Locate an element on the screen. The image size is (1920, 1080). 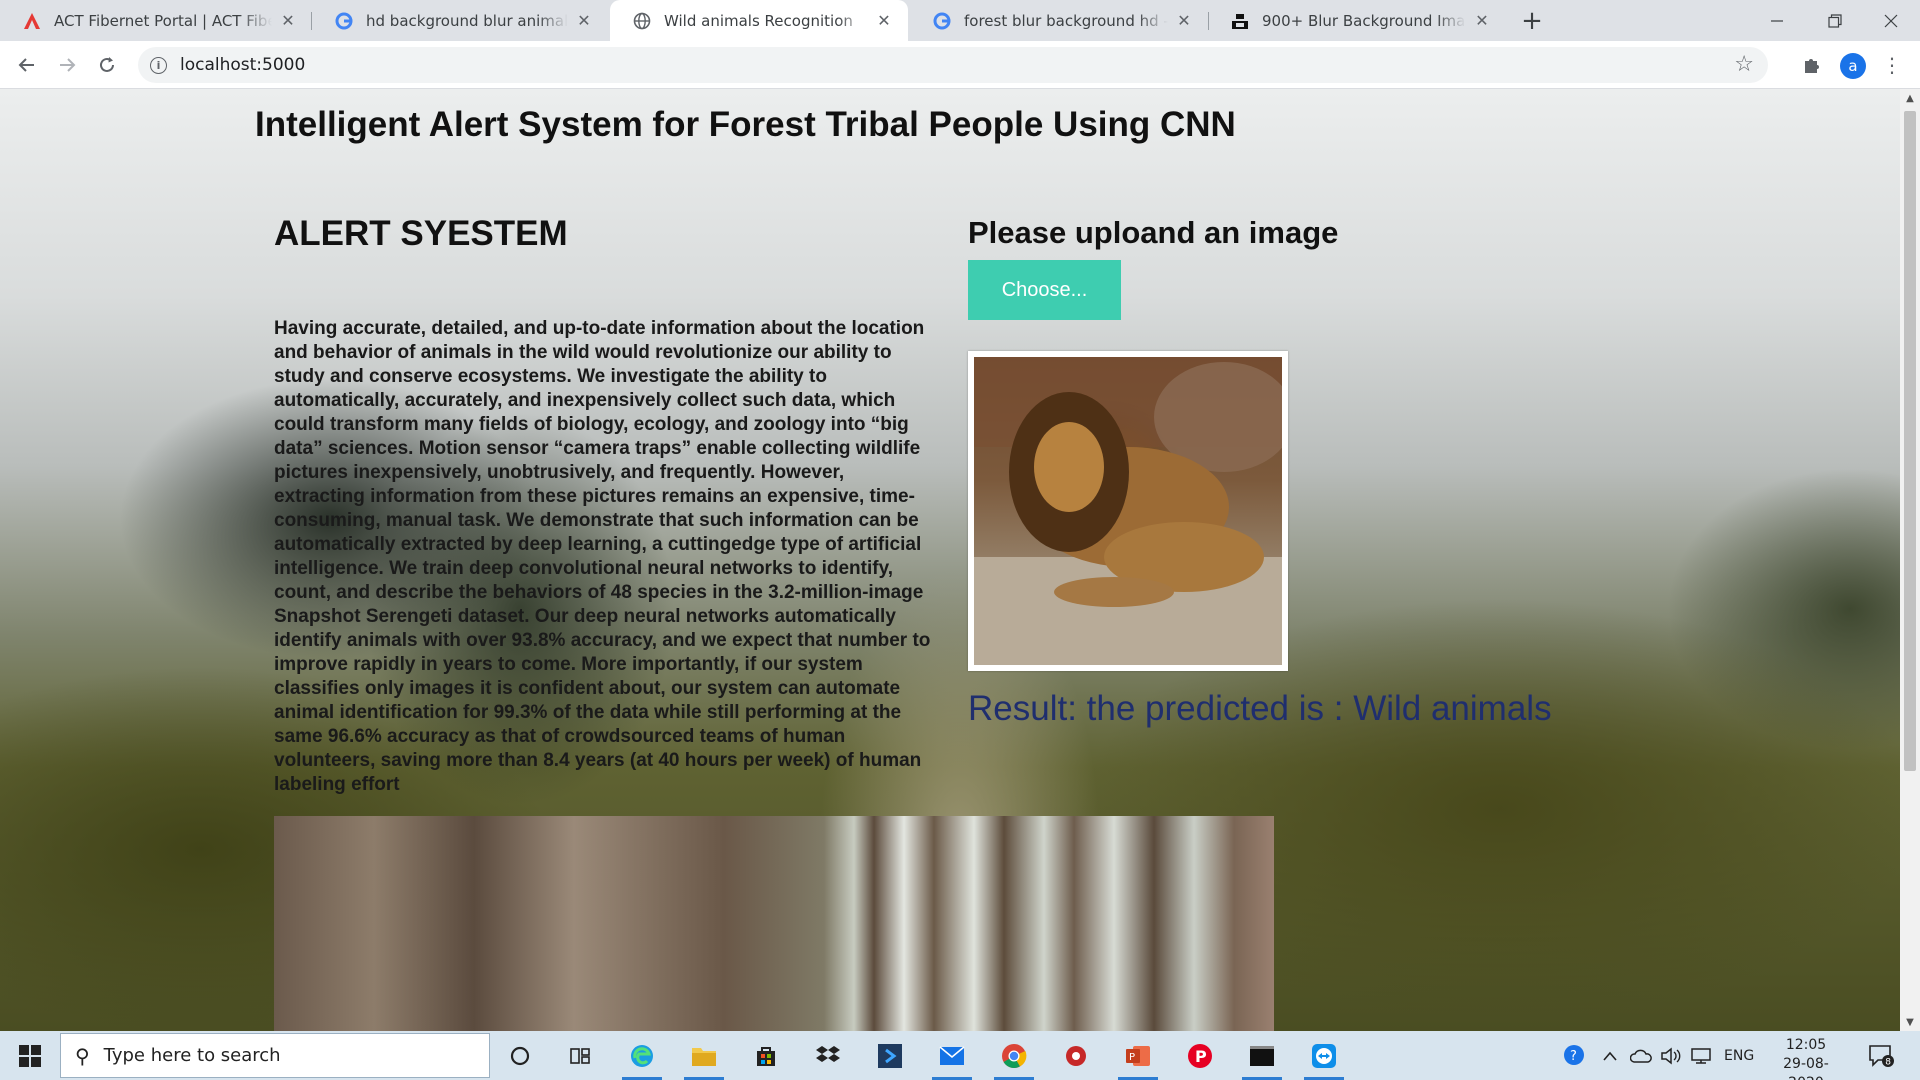
task-view-icon is located at coordinates (580, 1055).